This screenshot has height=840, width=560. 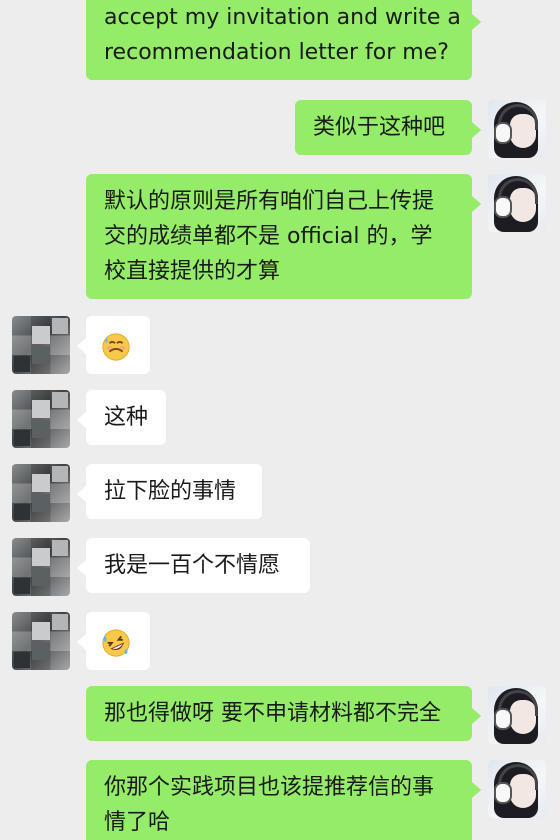 What do you see at coordinates (282, 17) in the screenshot?
I see `message-text-line: accept my invitation and write a` at bounding box center [282, 17].